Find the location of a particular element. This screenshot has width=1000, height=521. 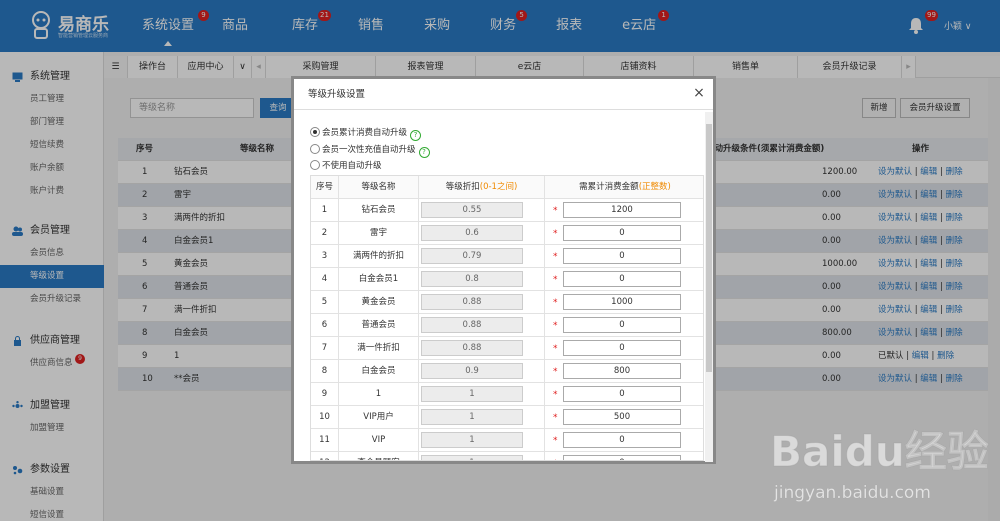

row-name: 雷宇 is located at coordinates (379, 233).